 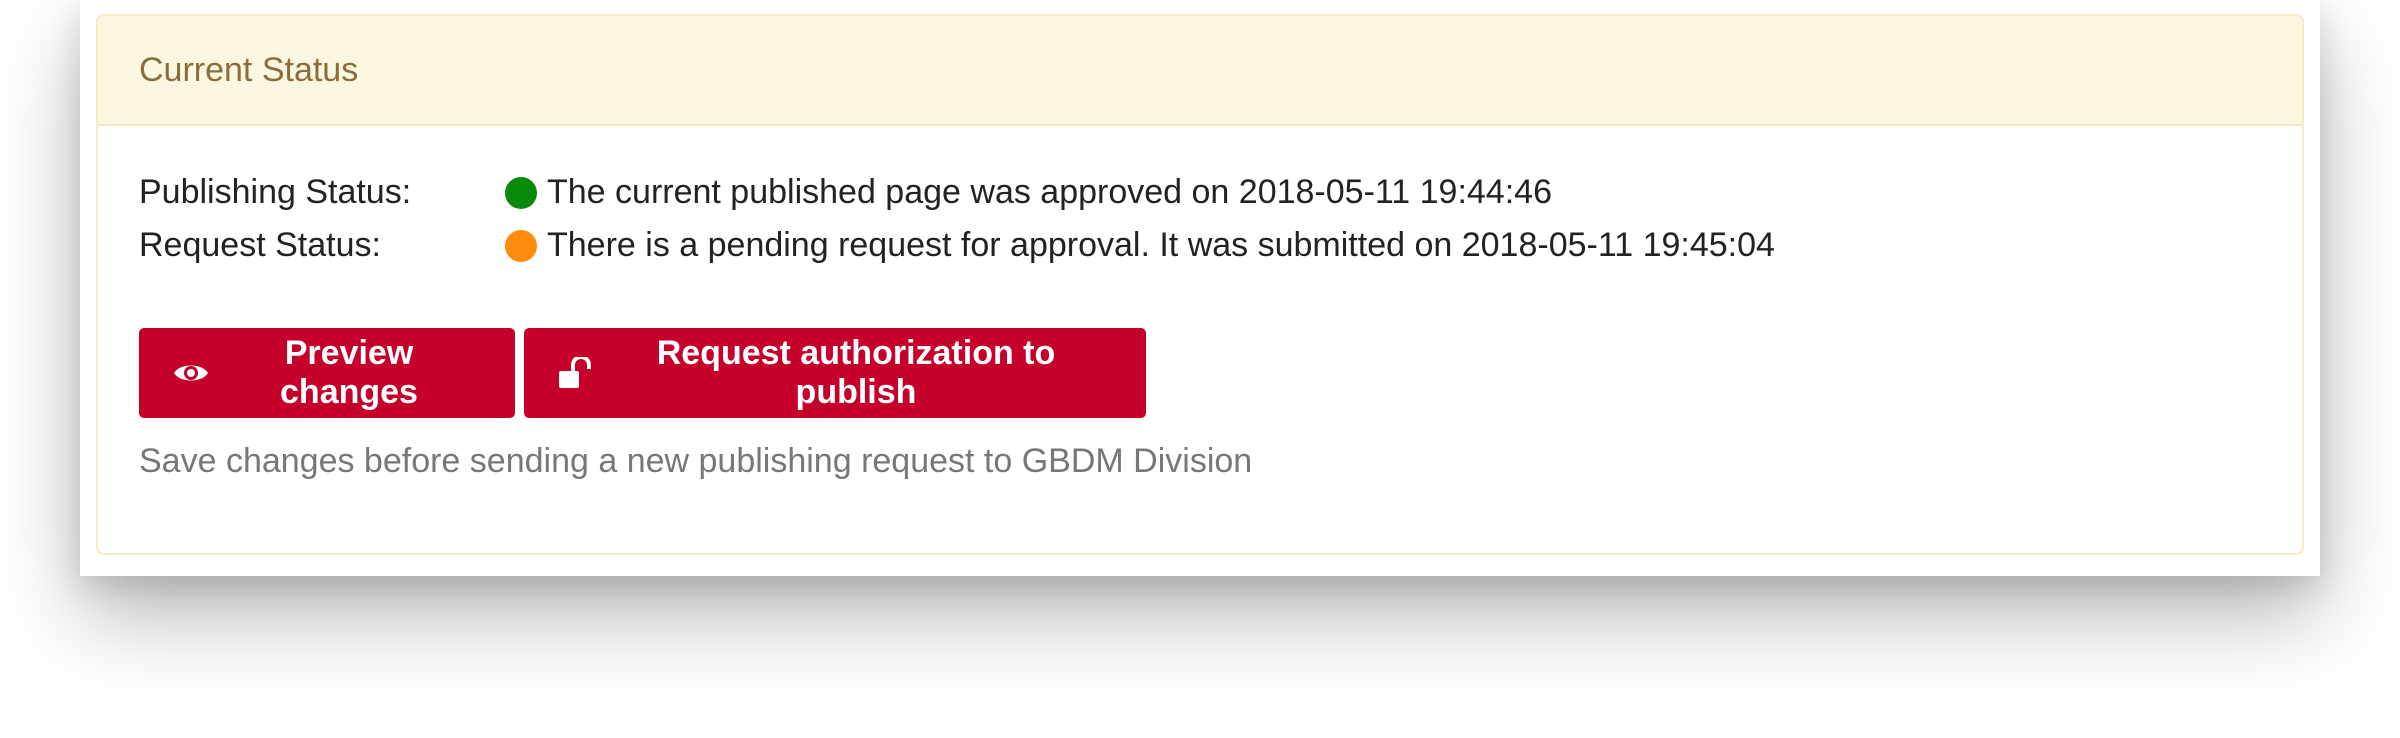 What do you see at coordinates (260, 245) in the screenshot?
I see `request-status-label: Request Status:` at bounding box center [260, 245].